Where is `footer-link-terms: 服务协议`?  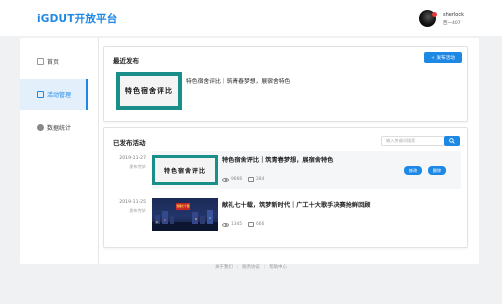
footer-link-terms: 服务协议 is located at coordinates (251, 267).